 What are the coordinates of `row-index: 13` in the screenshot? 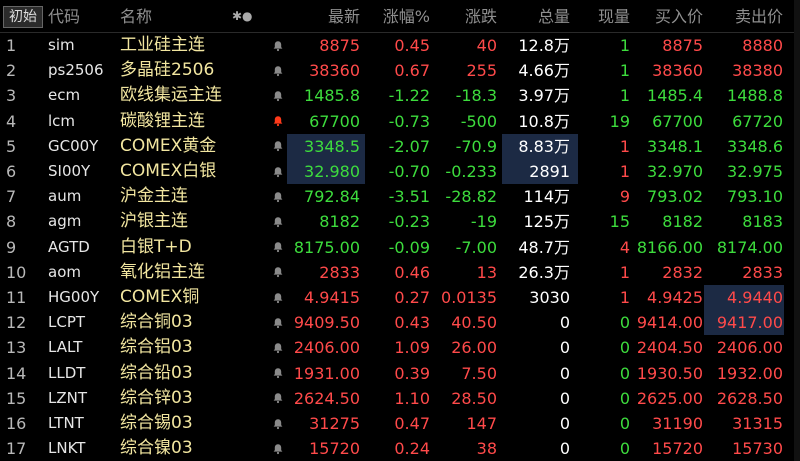 It's located at (16, 348).